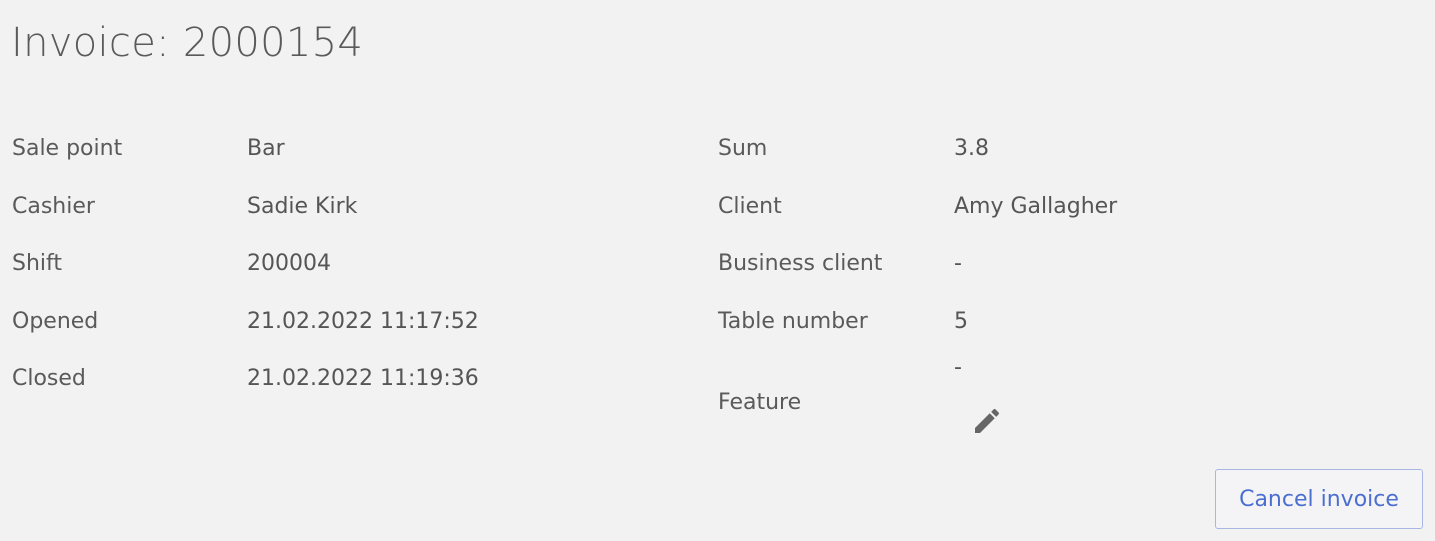  I want to click on sale-point-value: Bar, so click(266, 148).